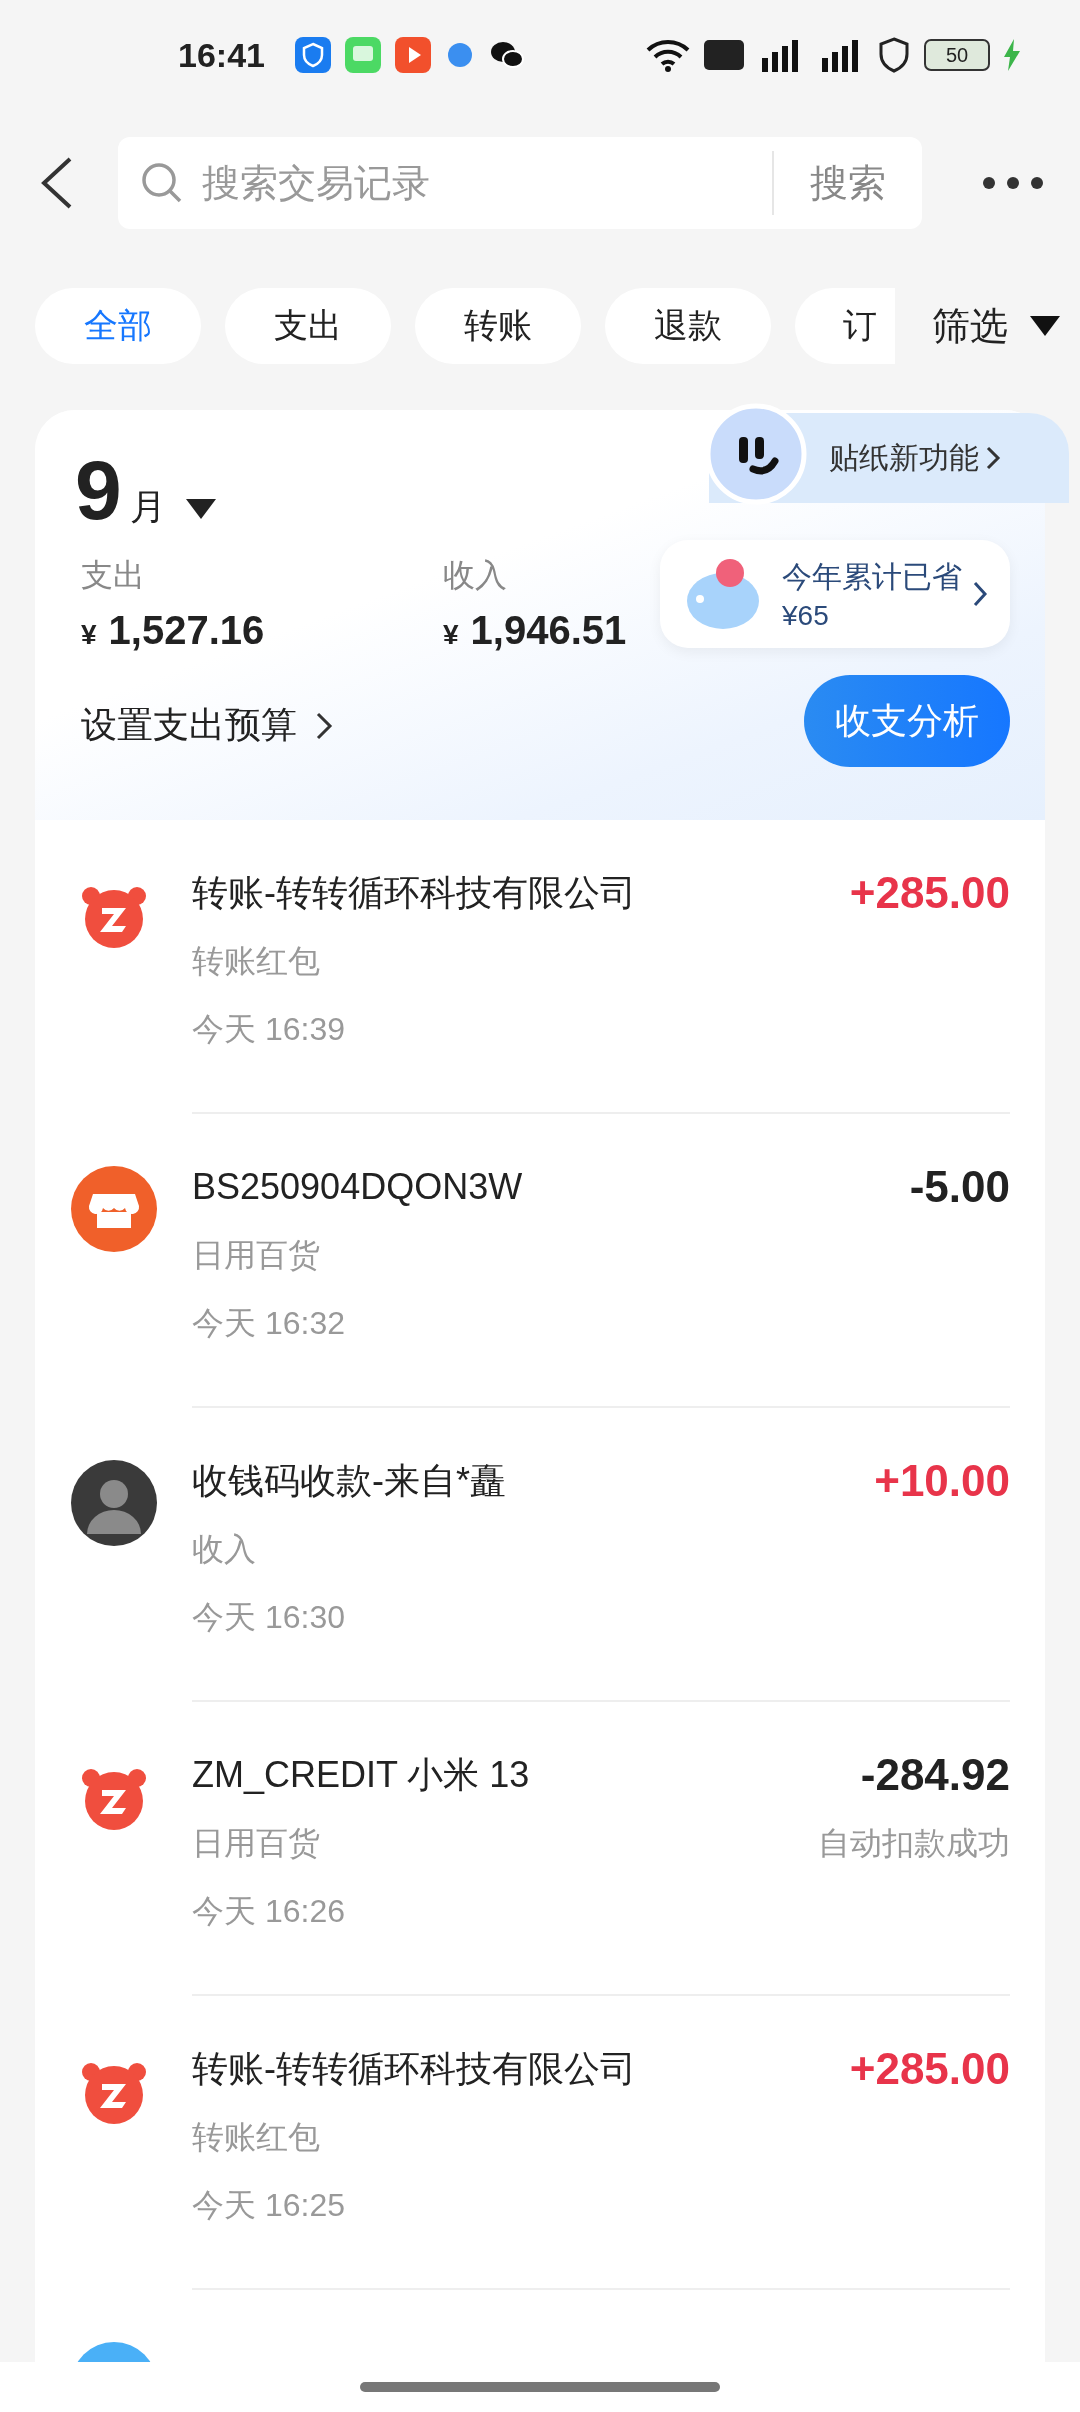 The image size is (1080, 2412). Describe the element at coordinates (806, 615) in the screenshot. I see `savings-amount: ¥65` at that location.